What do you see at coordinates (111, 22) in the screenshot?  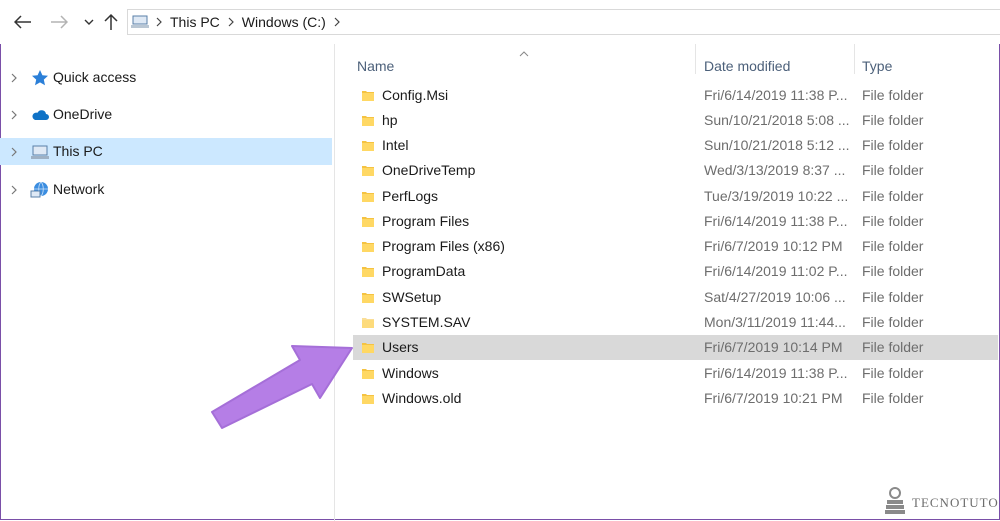 I see `up-arrow-icon` at bounding box center [111, 22].